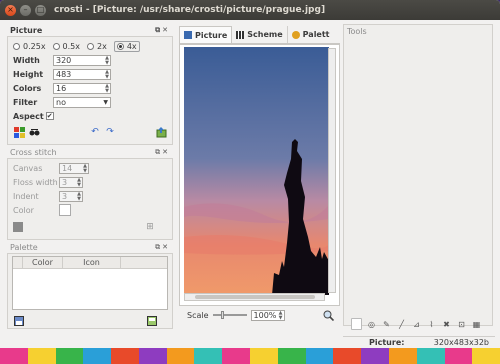 This screenshot has width=500, height=364. Describe the element at coordinates (110, 132) in the screenshot. I see `redo-icon: ↷` at that location.